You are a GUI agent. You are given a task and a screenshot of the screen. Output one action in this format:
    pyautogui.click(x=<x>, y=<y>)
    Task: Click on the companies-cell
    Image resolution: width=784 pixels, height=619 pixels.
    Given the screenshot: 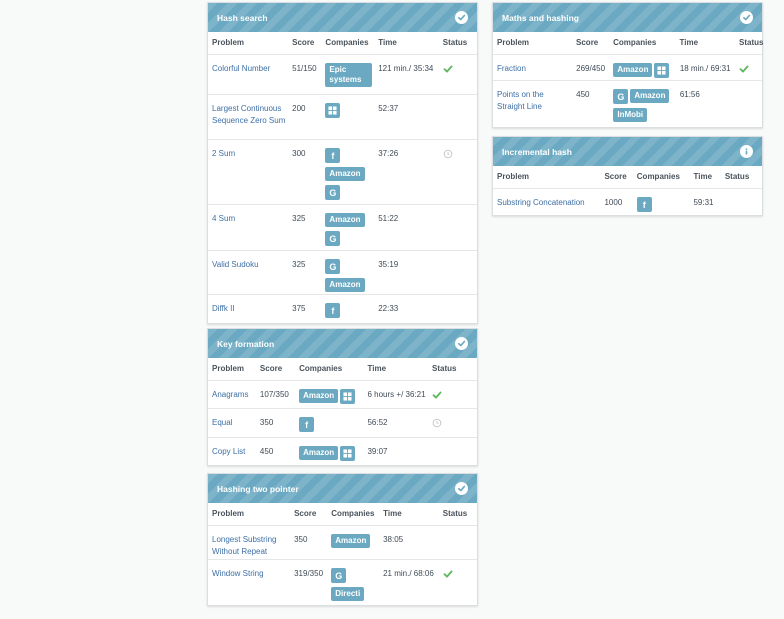 What is the action you would take?
    pyautogui.click(x=351, y=112)
    